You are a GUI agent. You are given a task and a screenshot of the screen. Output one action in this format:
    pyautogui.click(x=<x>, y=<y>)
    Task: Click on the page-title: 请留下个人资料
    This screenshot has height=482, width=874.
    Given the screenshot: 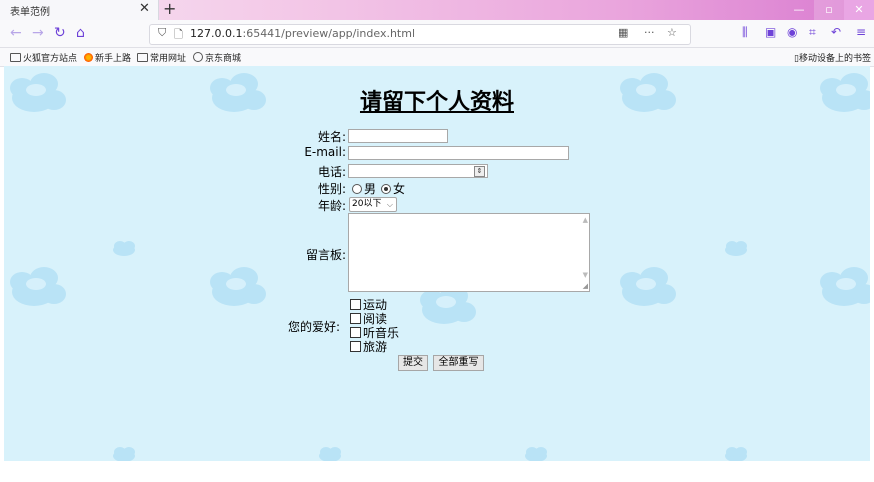 What is the action you would take?
    pyautogui.click(x=436, y=102)
    